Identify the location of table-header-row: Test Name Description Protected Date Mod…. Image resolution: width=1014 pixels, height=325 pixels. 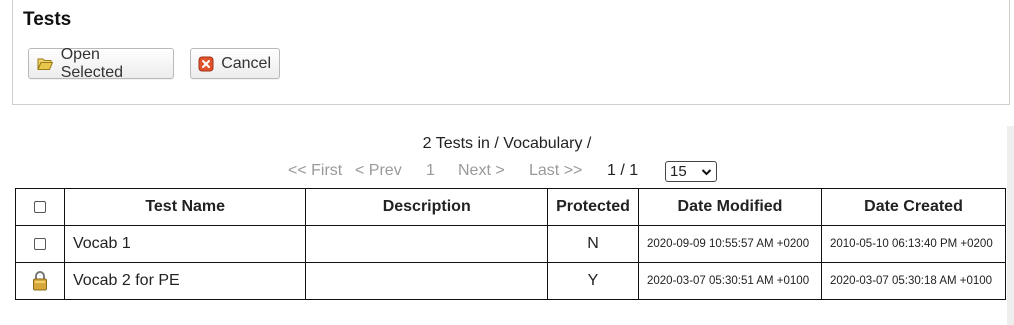
(511, 207).